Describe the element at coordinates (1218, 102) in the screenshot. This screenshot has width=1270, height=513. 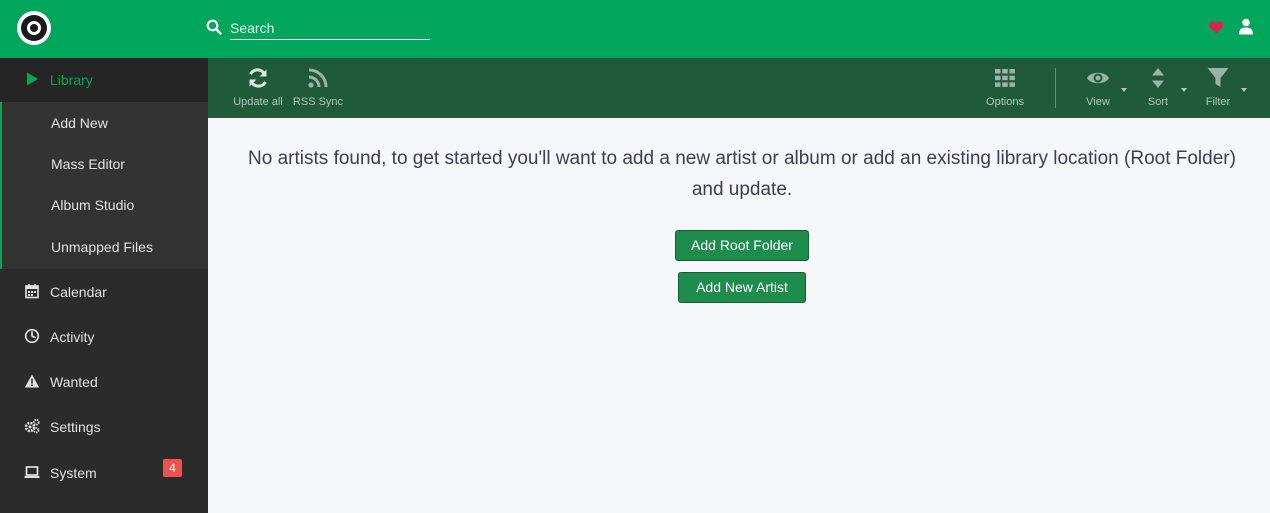
I see `filter-label: Filter` at that location.